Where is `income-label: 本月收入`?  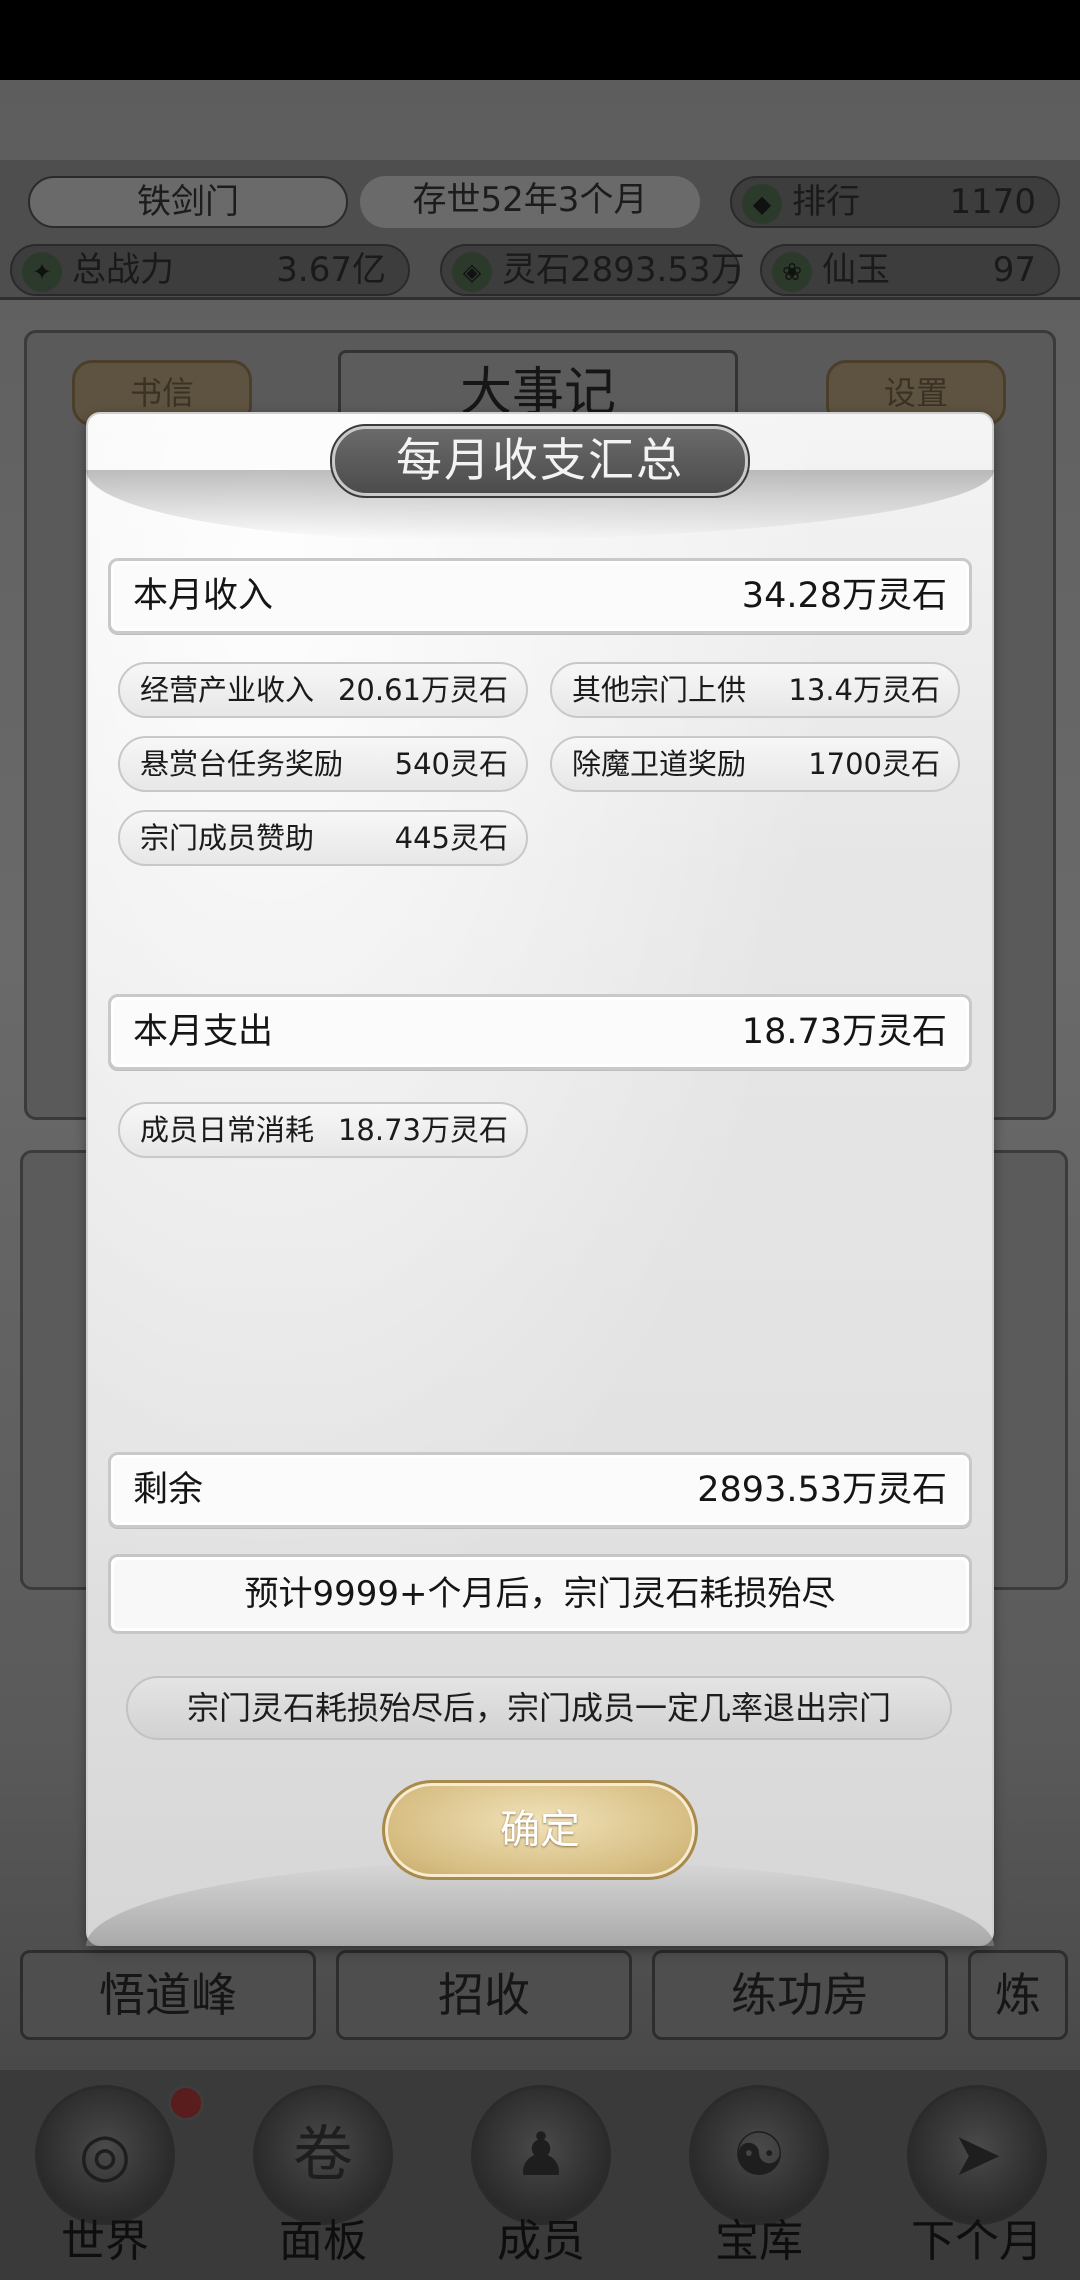
income-label: 本月收入 is located at coordinates (203, 596).